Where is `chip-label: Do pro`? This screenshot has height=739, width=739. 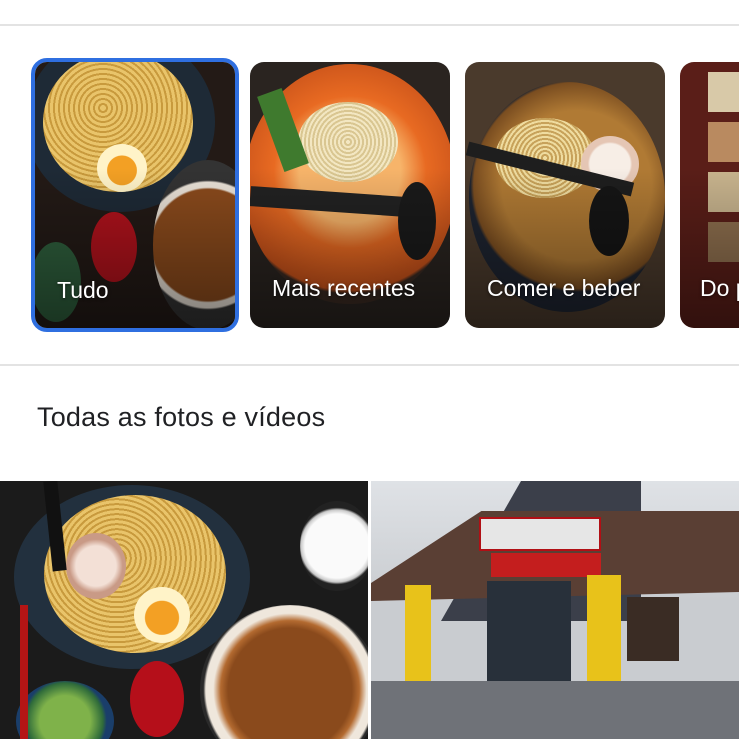 chip-label: Do pro is located at coordinates (719, 288).